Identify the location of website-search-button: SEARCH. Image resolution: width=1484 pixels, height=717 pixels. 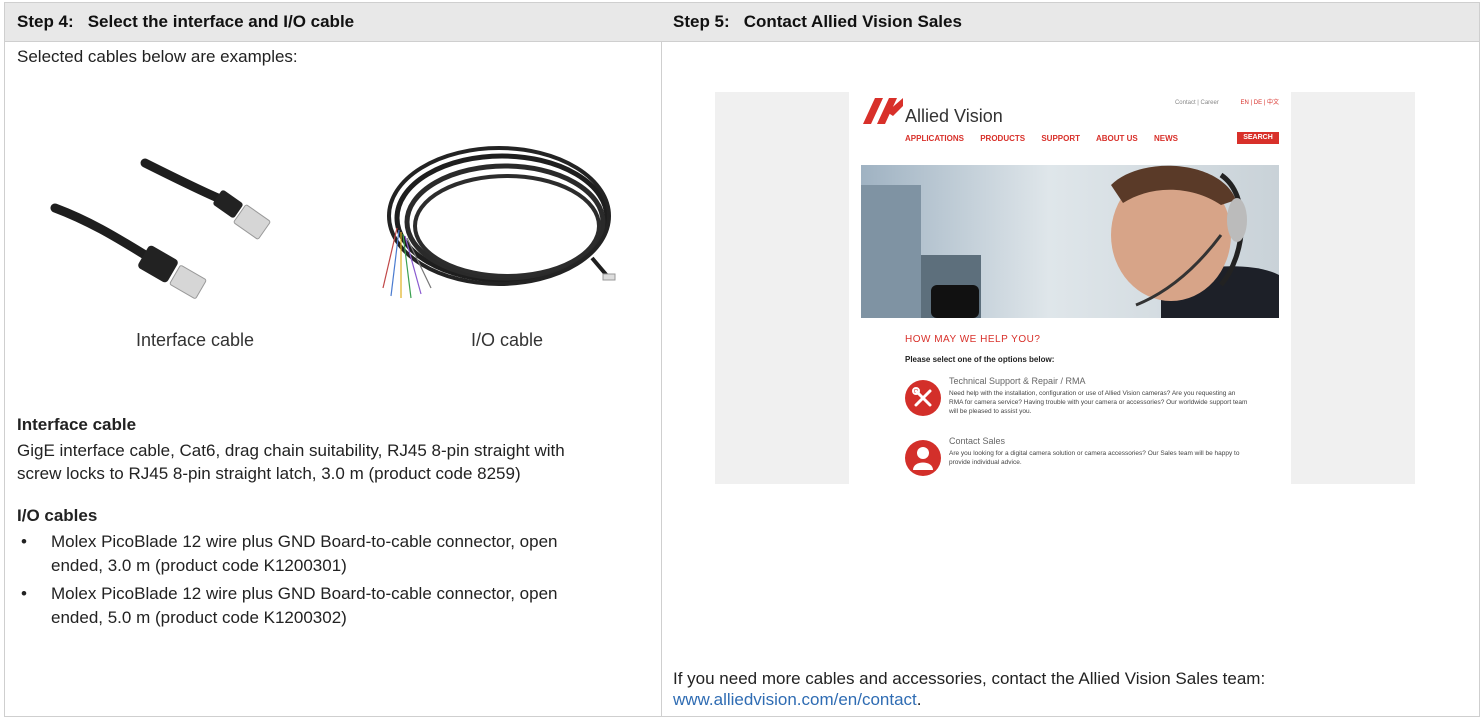
(1258, 138).